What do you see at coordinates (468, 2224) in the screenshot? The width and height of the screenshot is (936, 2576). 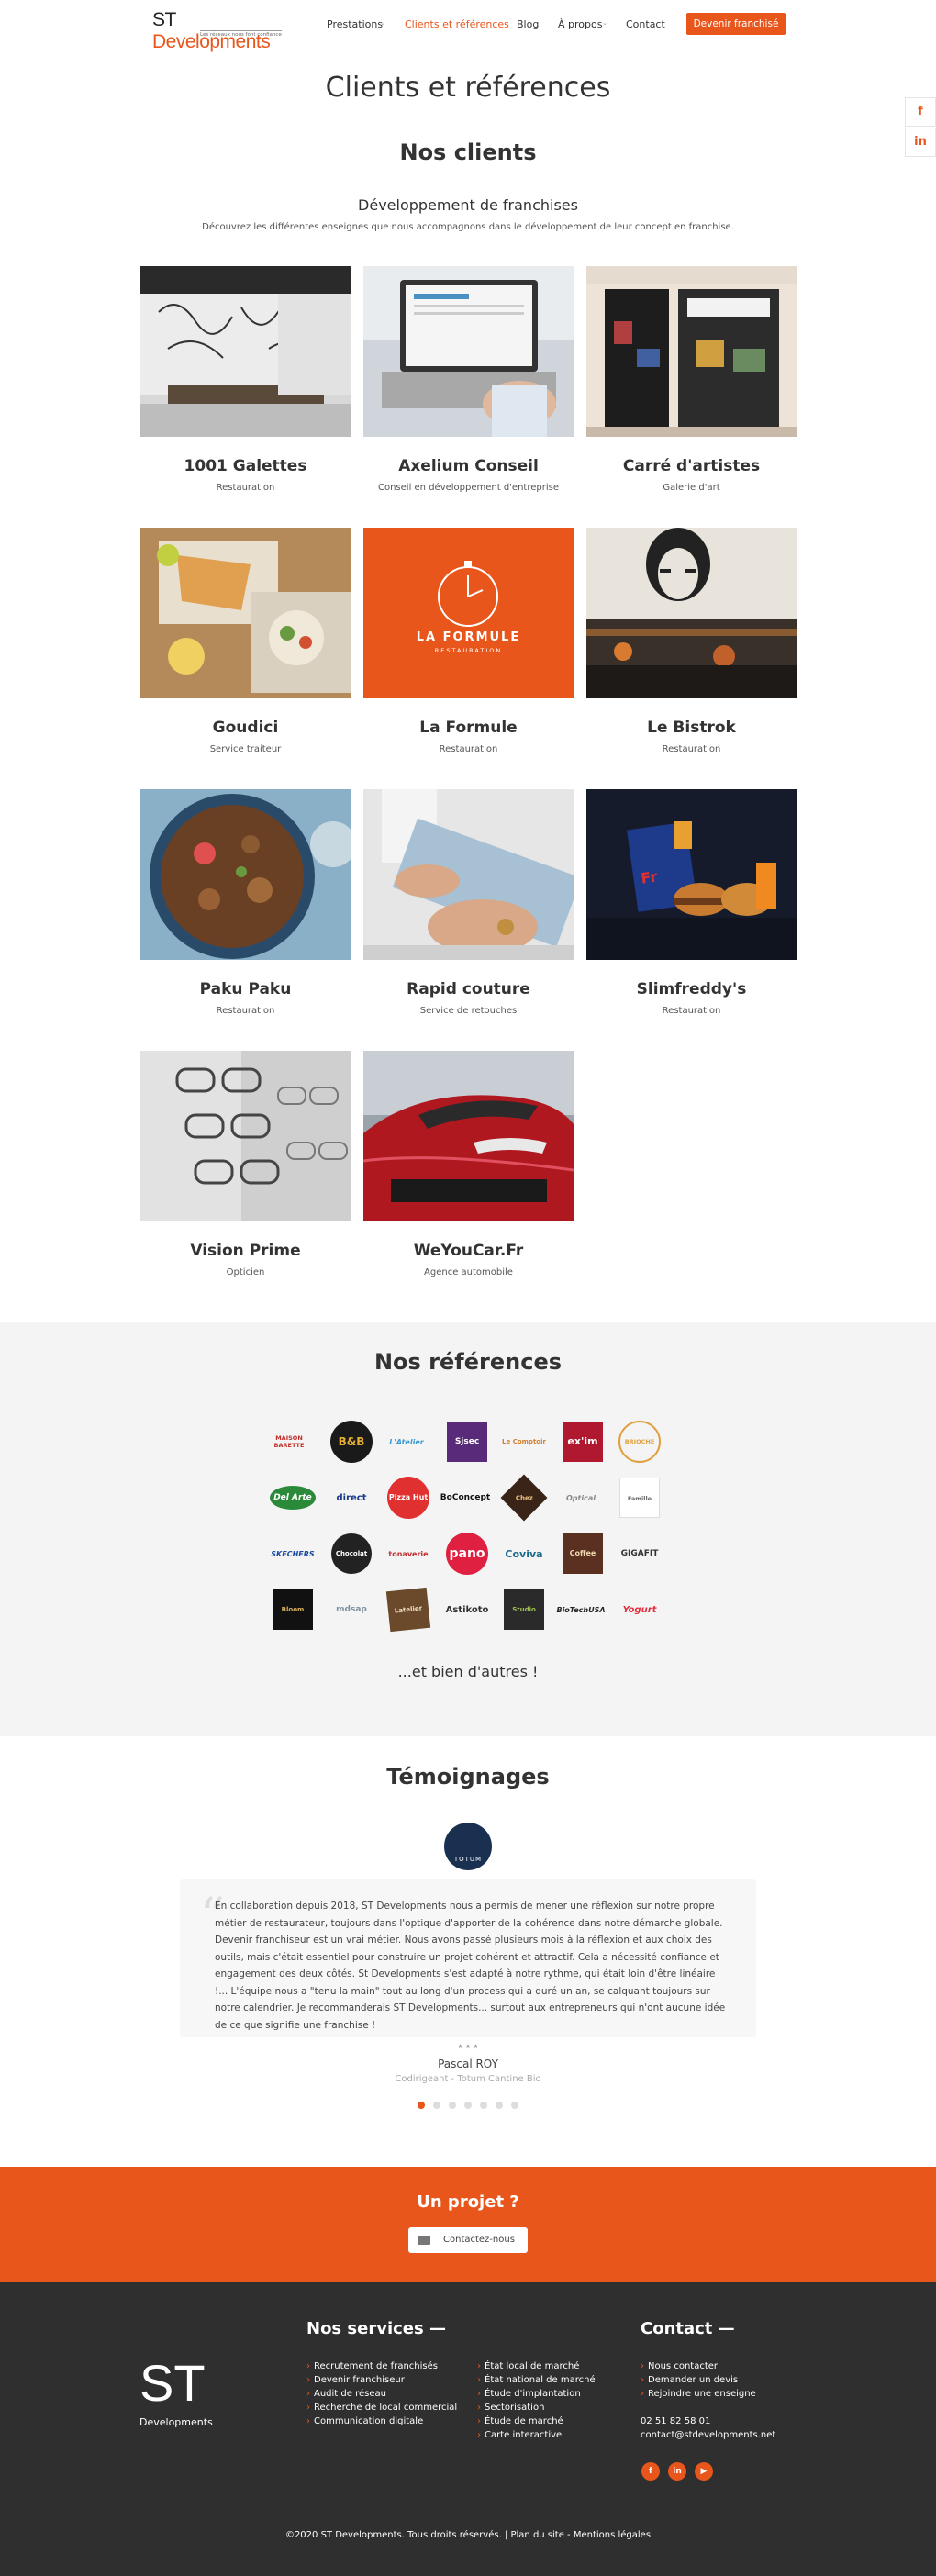 I see `project-cta-section: Un projet ? Contactez-nous` at bounding box center [468, 2224].